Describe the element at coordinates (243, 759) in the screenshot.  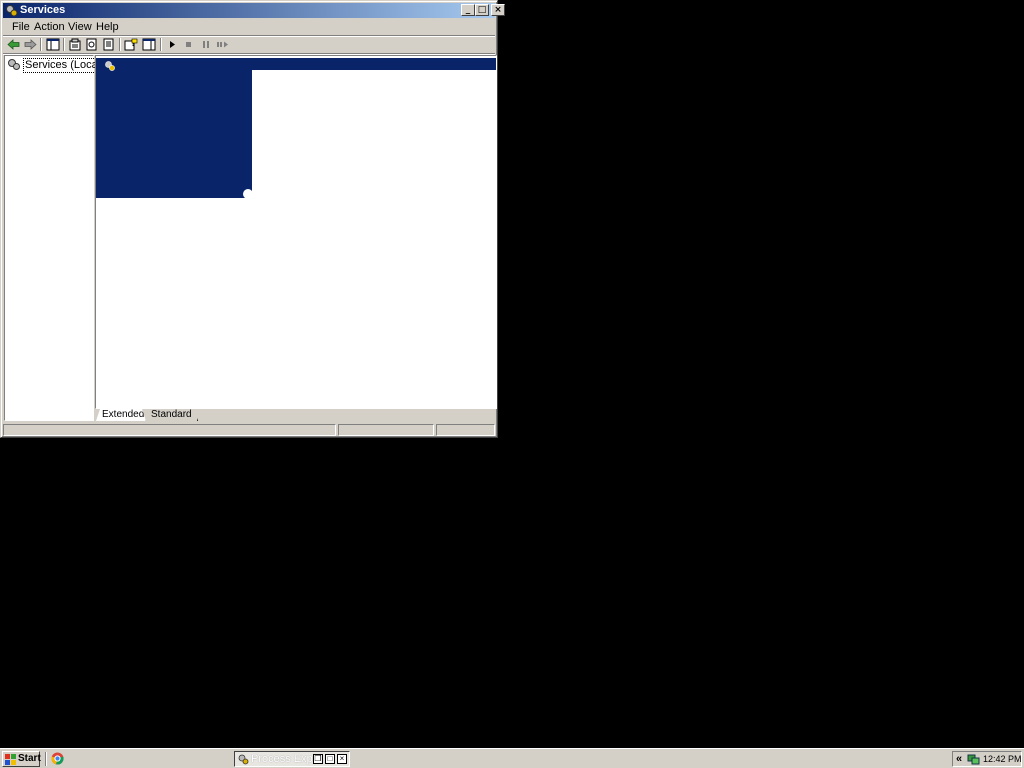
I see `process-explorer-icon` at that location.